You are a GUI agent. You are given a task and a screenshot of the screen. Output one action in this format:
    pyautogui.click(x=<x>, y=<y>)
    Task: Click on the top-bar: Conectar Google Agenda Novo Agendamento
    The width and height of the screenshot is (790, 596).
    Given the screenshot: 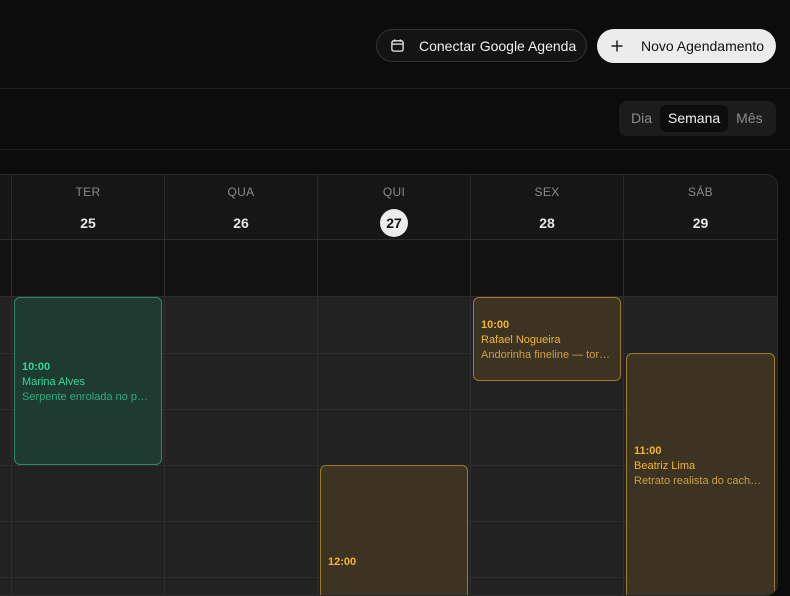 What is the action you would take?
    pyautogui.click(x=395, y=44)
    